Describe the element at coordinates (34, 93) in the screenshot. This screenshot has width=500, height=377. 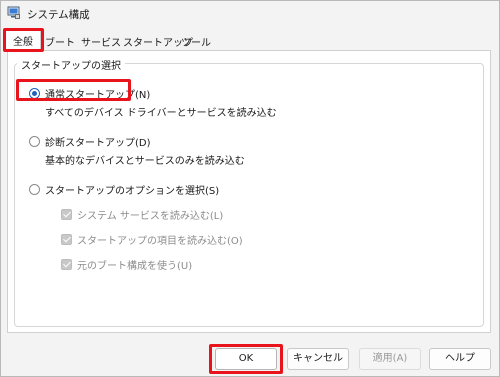
I see `radio-selected-icon` at that location.